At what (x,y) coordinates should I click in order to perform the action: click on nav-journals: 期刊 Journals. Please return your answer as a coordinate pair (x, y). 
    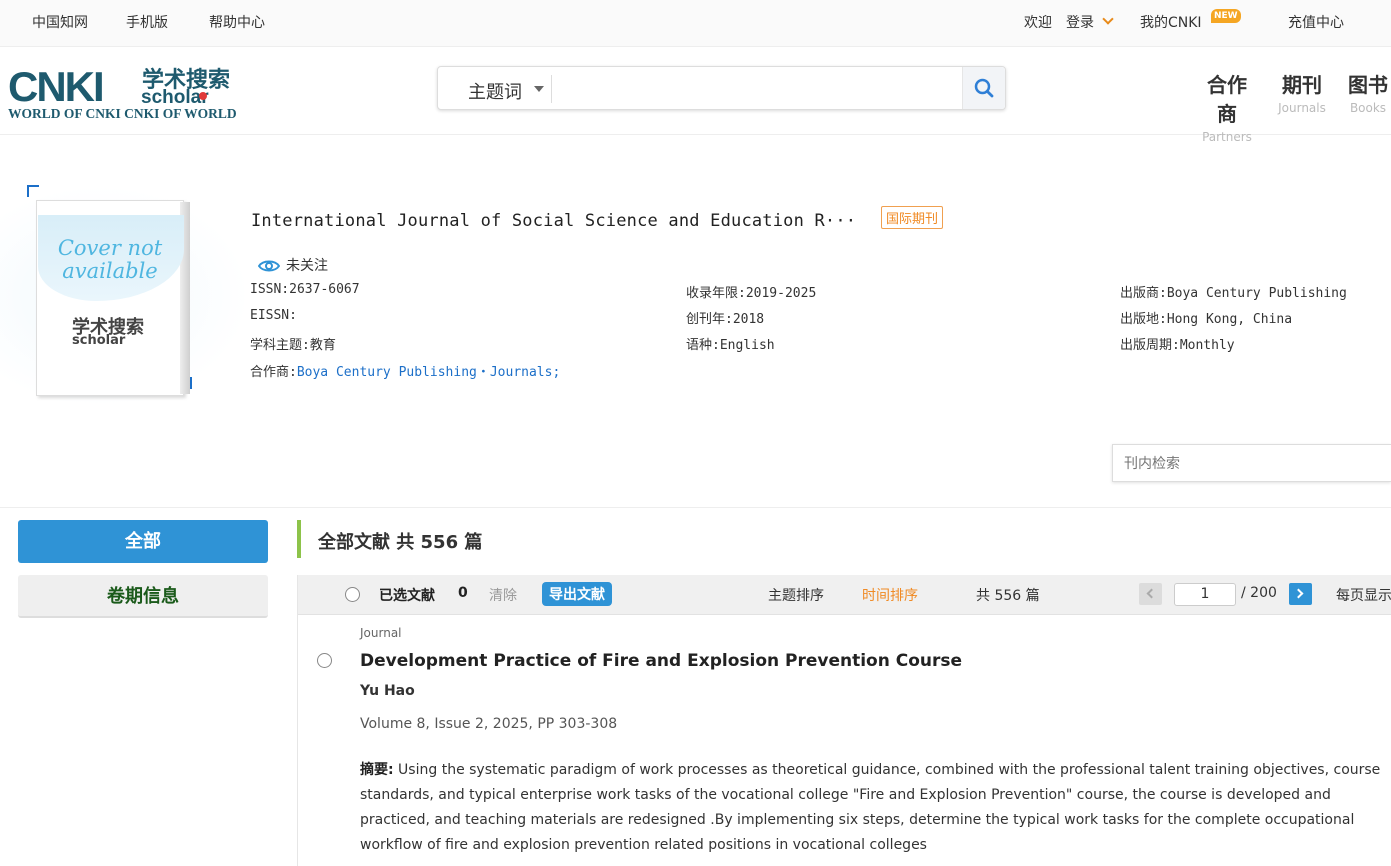
    Looking at the image, I should click on (1302, 92).